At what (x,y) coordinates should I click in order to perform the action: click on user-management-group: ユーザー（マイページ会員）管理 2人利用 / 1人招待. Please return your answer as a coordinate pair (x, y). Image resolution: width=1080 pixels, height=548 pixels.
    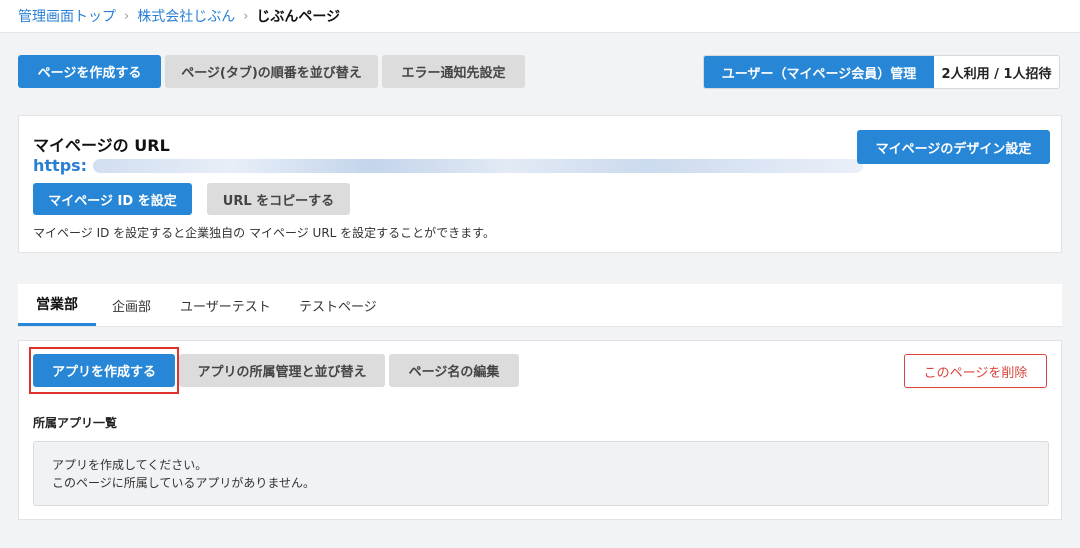
    Looking at the image, I should click on (881, 72).